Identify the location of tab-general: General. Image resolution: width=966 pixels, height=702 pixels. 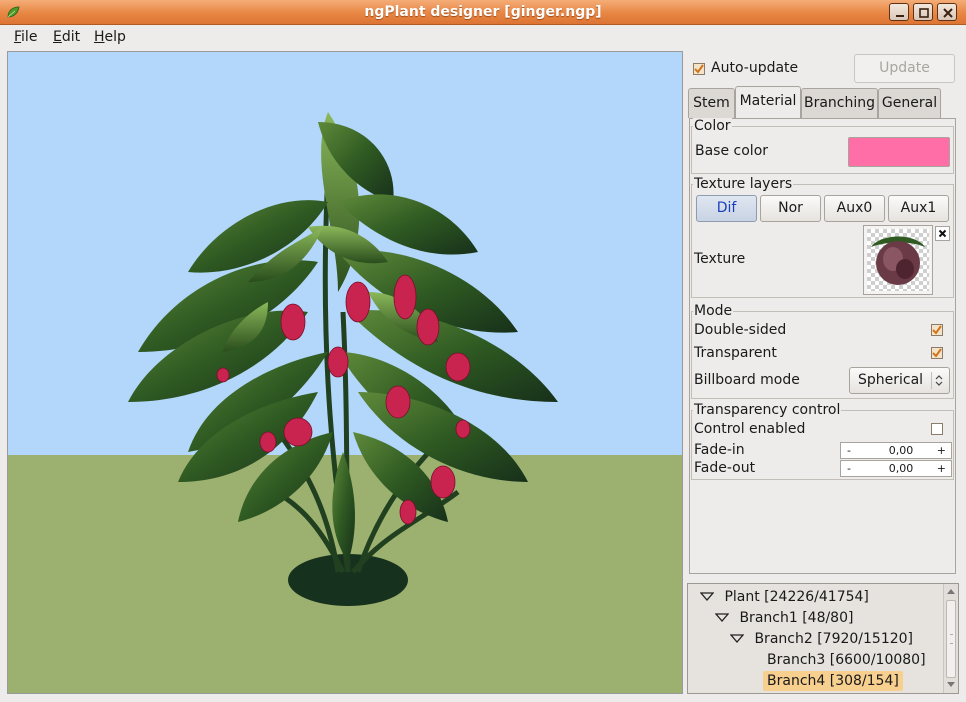
(909, 103).